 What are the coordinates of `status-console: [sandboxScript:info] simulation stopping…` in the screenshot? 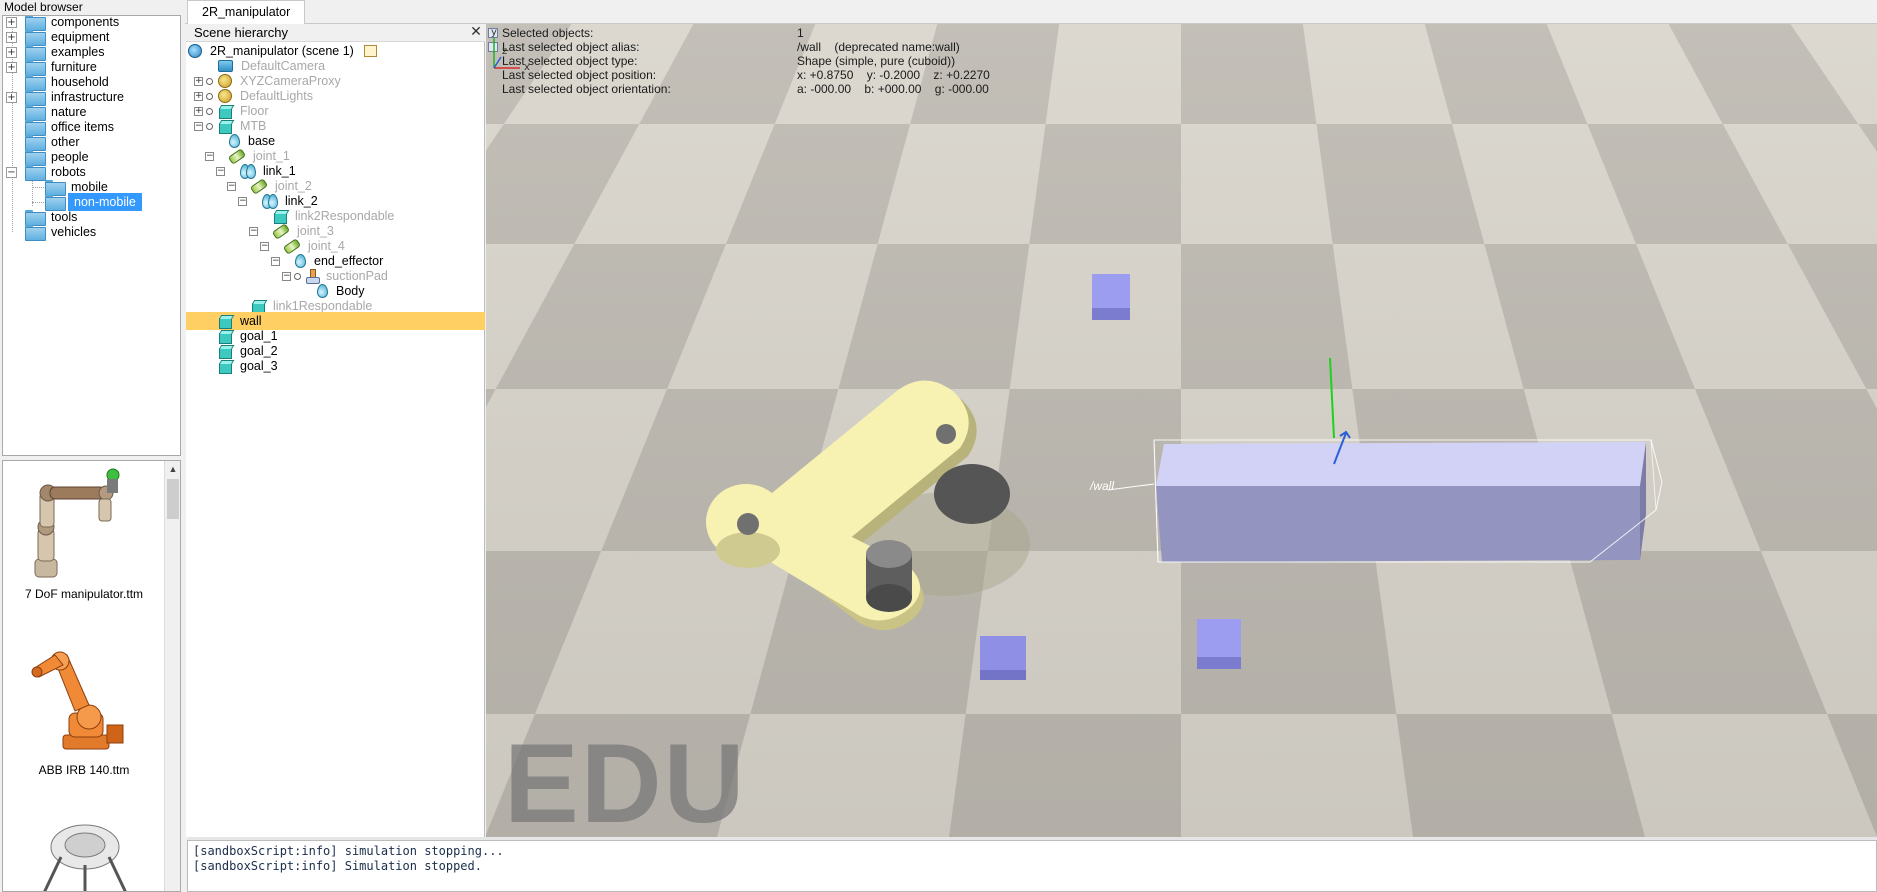 It's located at (1032, 866).